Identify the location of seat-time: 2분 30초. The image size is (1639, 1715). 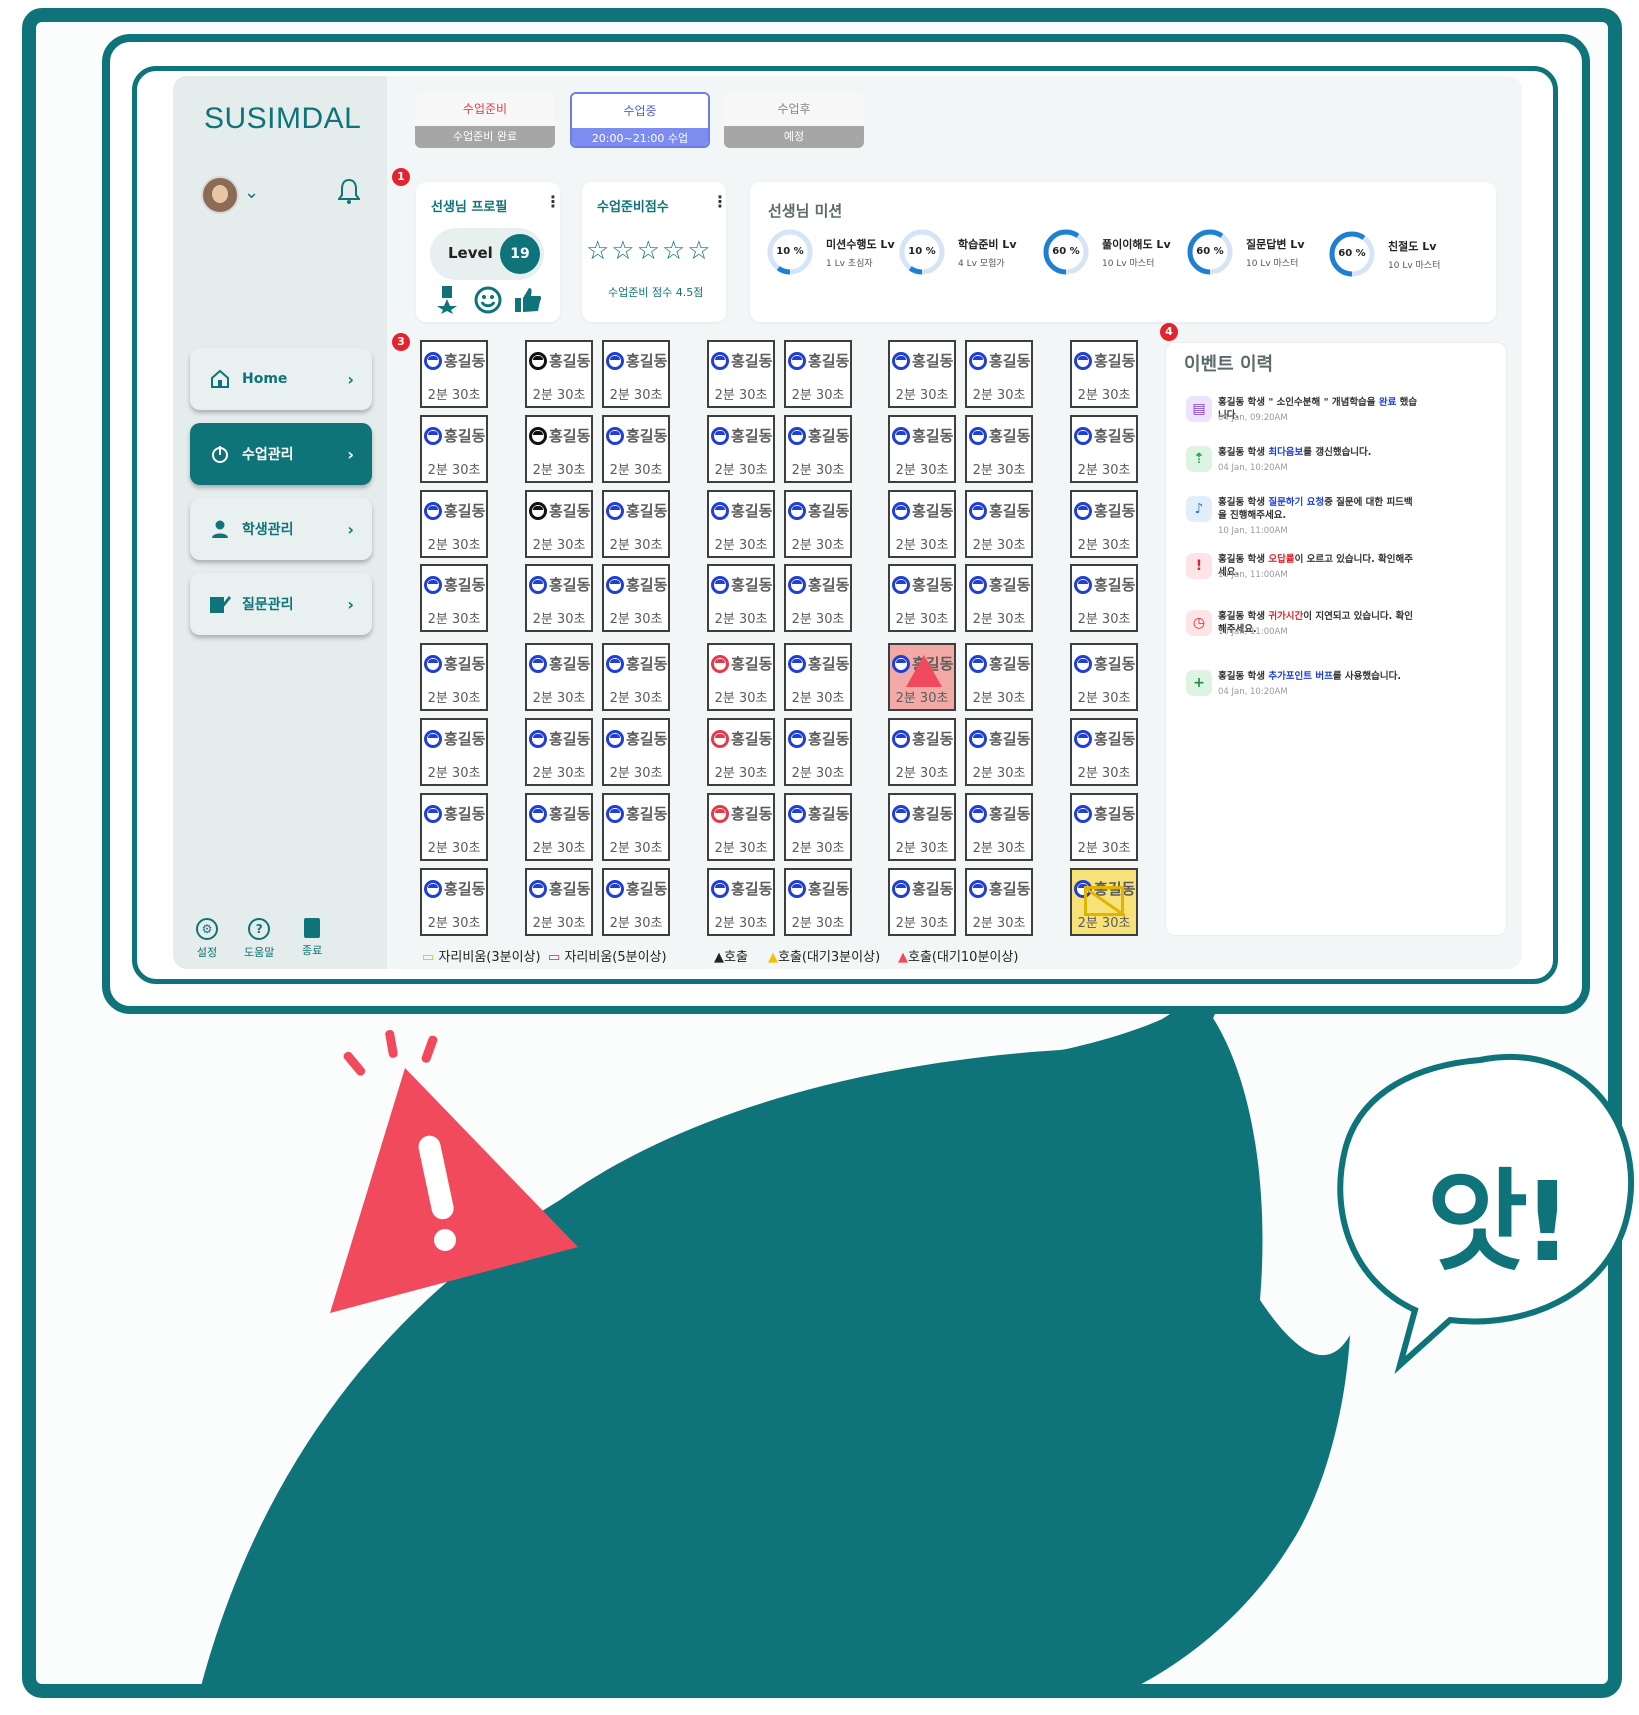
(454, 698).